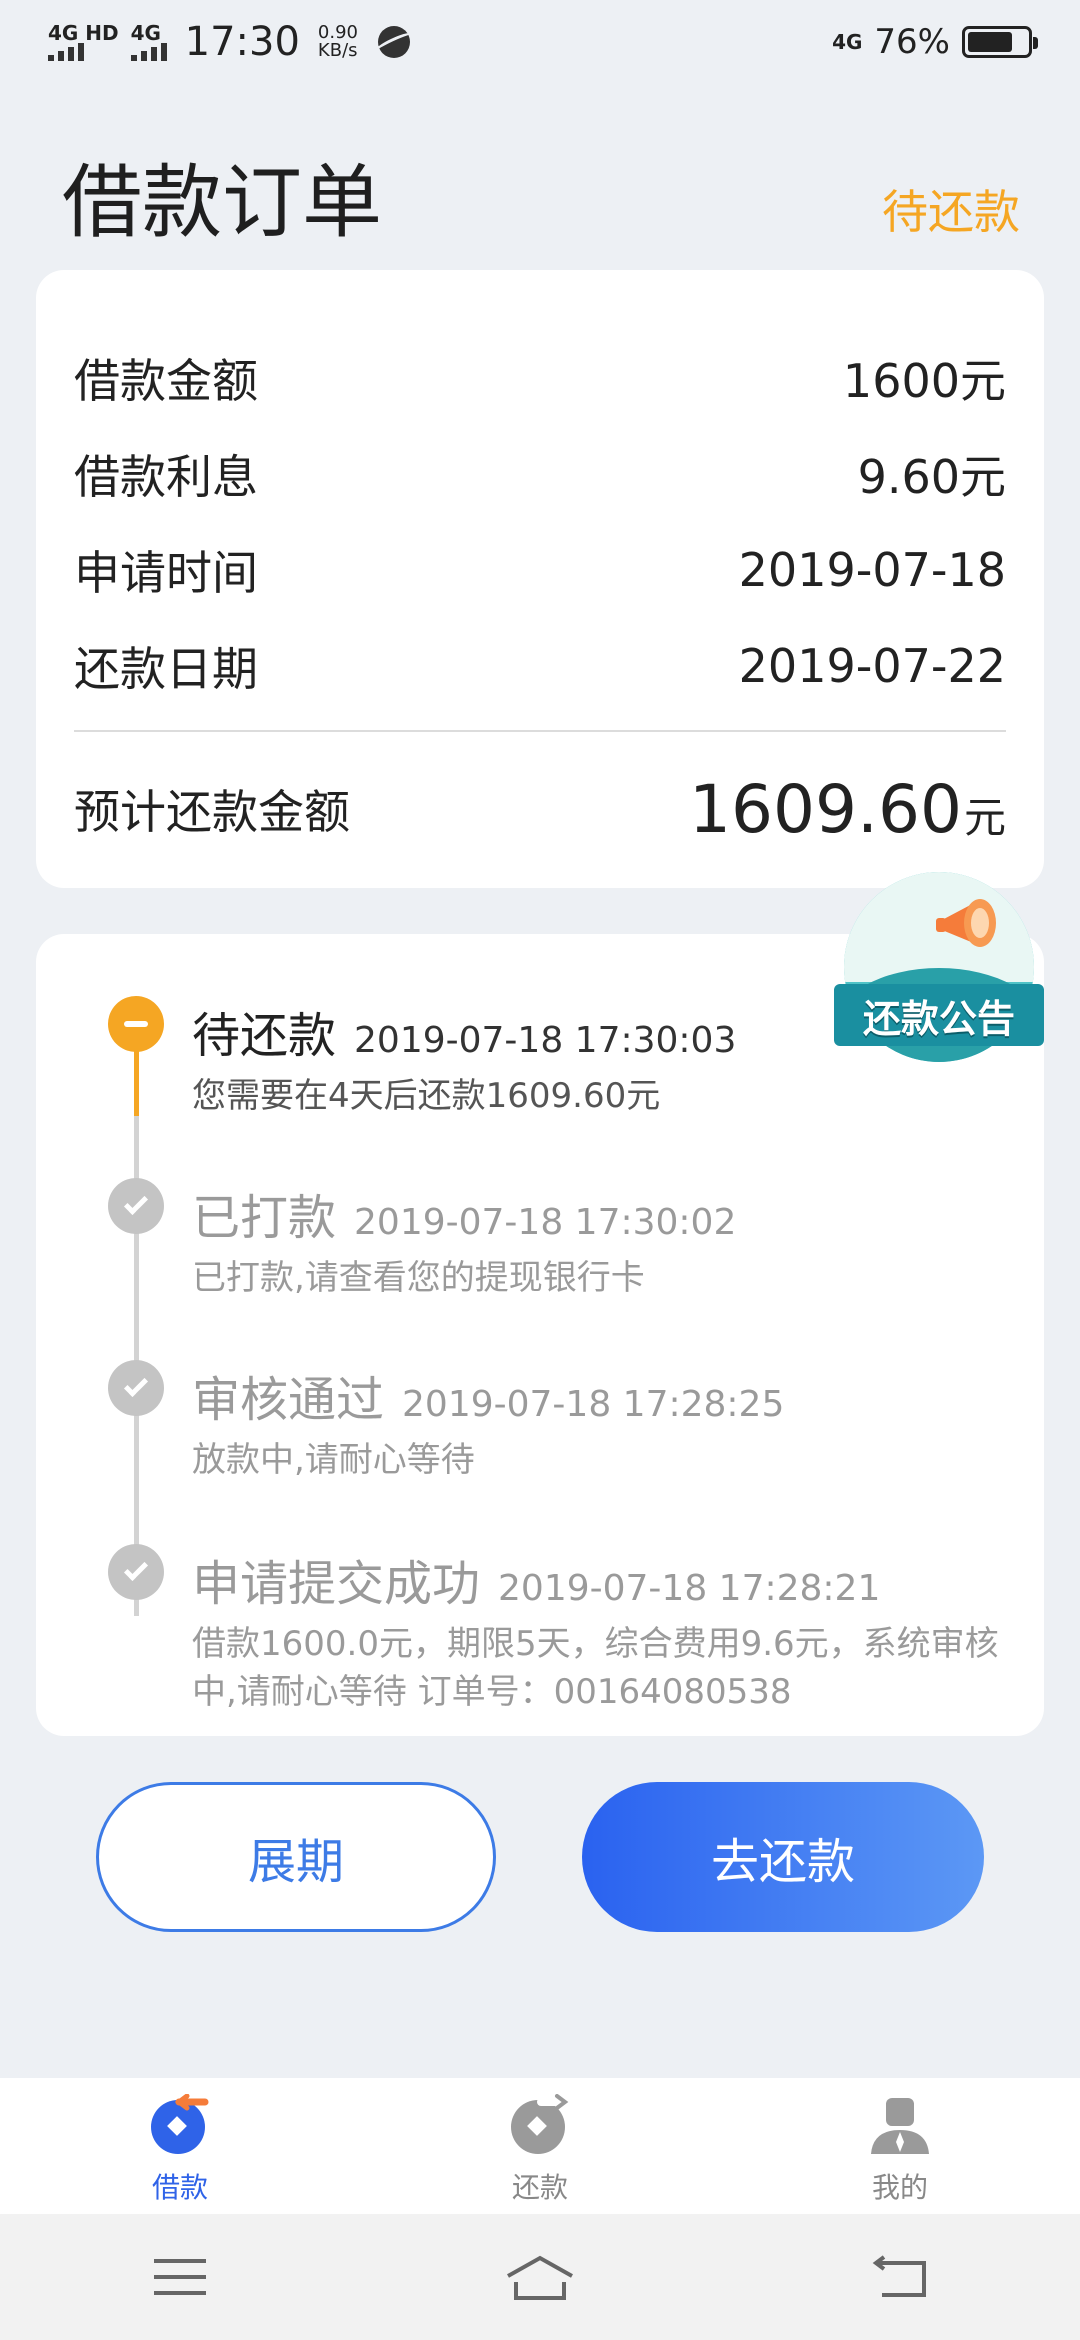 The image size is (1080, 2340). I want to click on total-number: 1609.60, so click(825, 809).